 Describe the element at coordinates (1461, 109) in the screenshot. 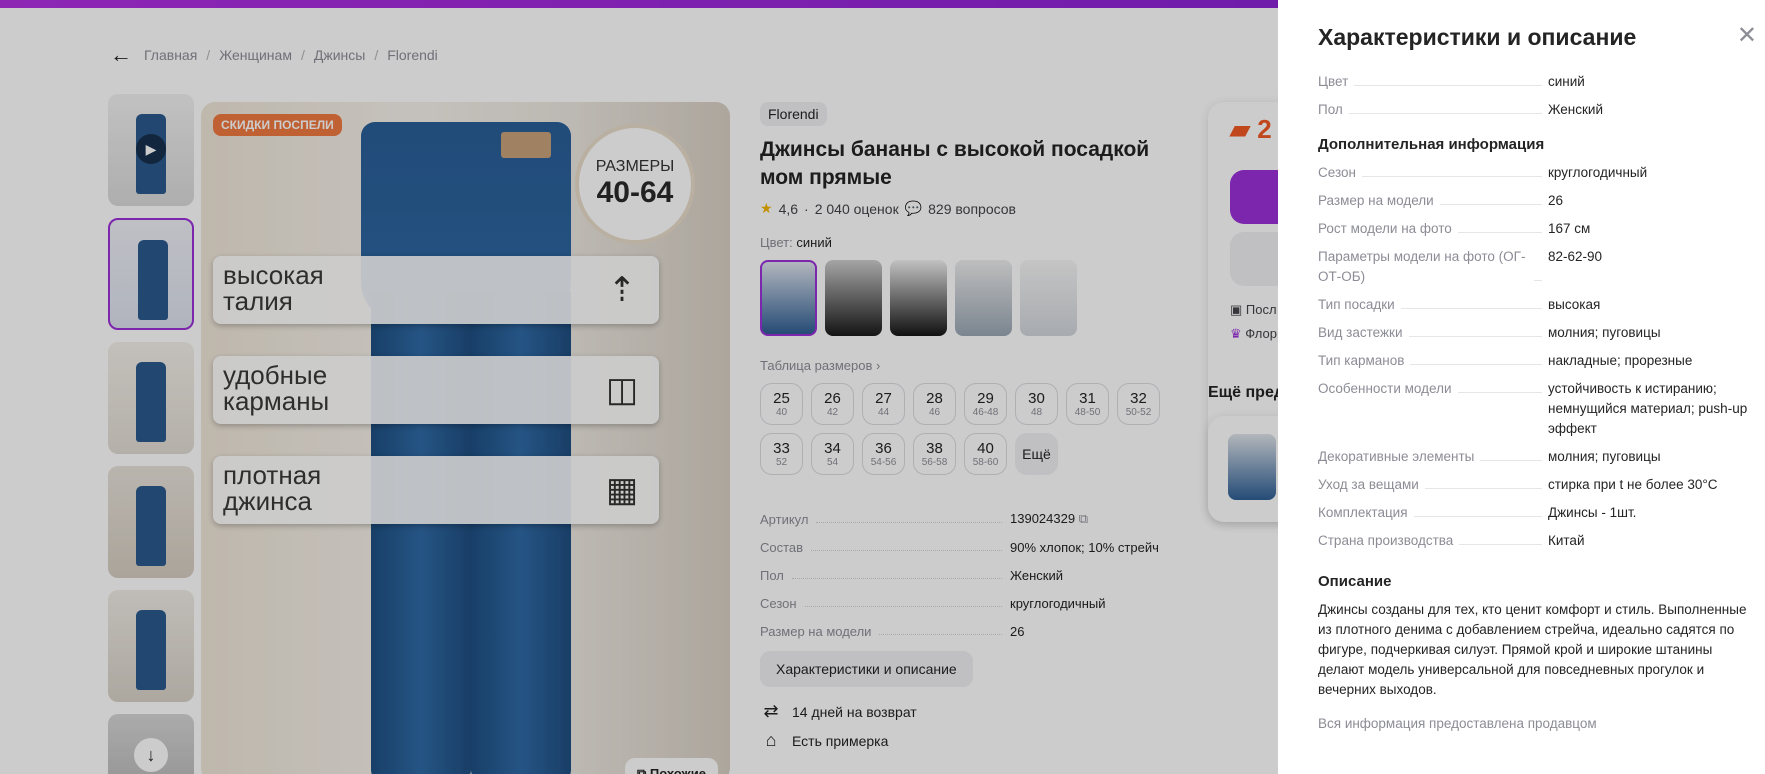

I see `characteristic-row: Пол Женский` at that location.